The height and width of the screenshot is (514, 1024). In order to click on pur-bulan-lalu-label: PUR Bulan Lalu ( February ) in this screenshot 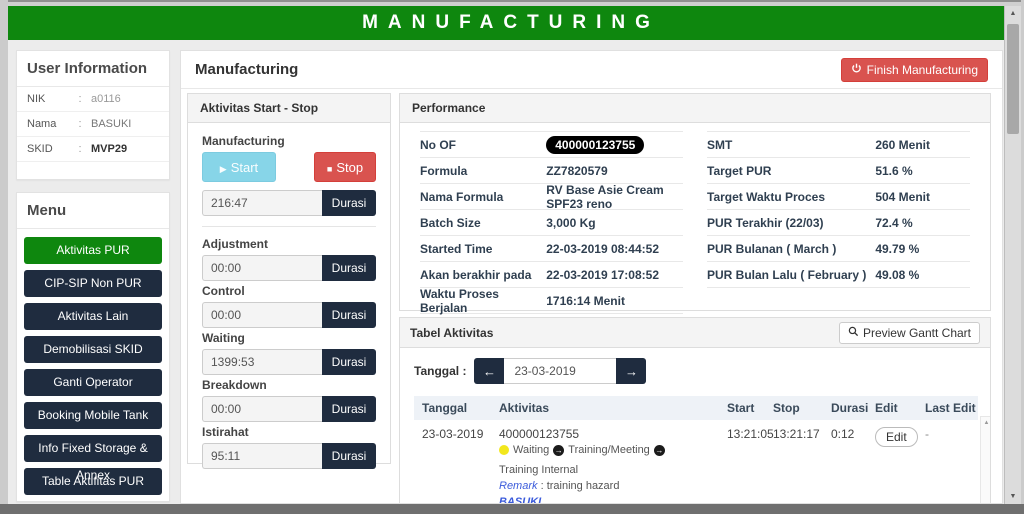, I will do `click(787, 274)`.